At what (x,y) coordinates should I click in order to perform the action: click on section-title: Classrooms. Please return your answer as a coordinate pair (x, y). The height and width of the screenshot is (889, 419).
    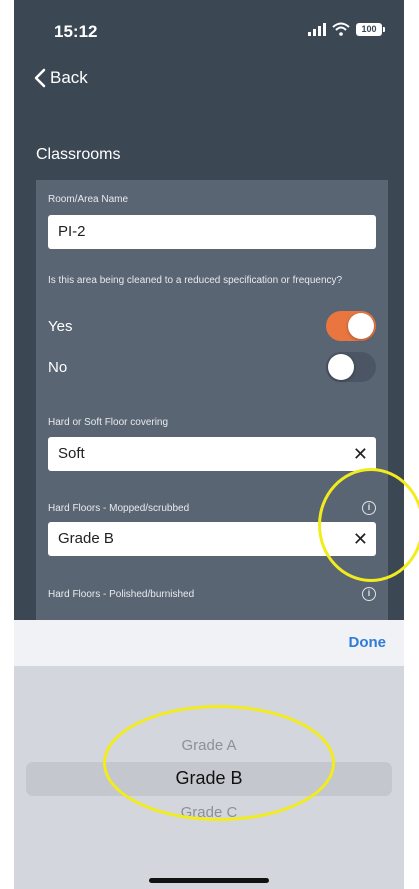
    Looking at the image, I should click on (78, 154).